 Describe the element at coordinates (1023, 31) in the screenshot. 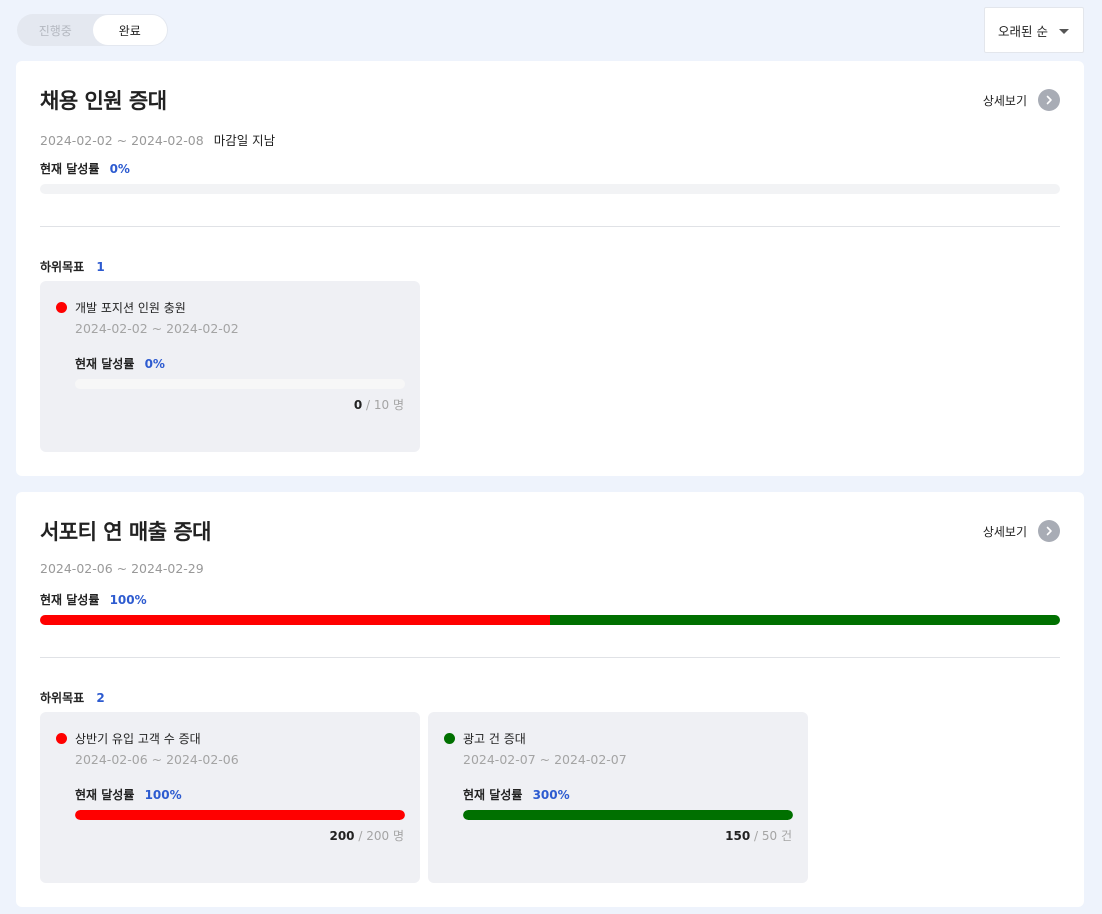

I see `sort-label: 오래된 순` at that location.